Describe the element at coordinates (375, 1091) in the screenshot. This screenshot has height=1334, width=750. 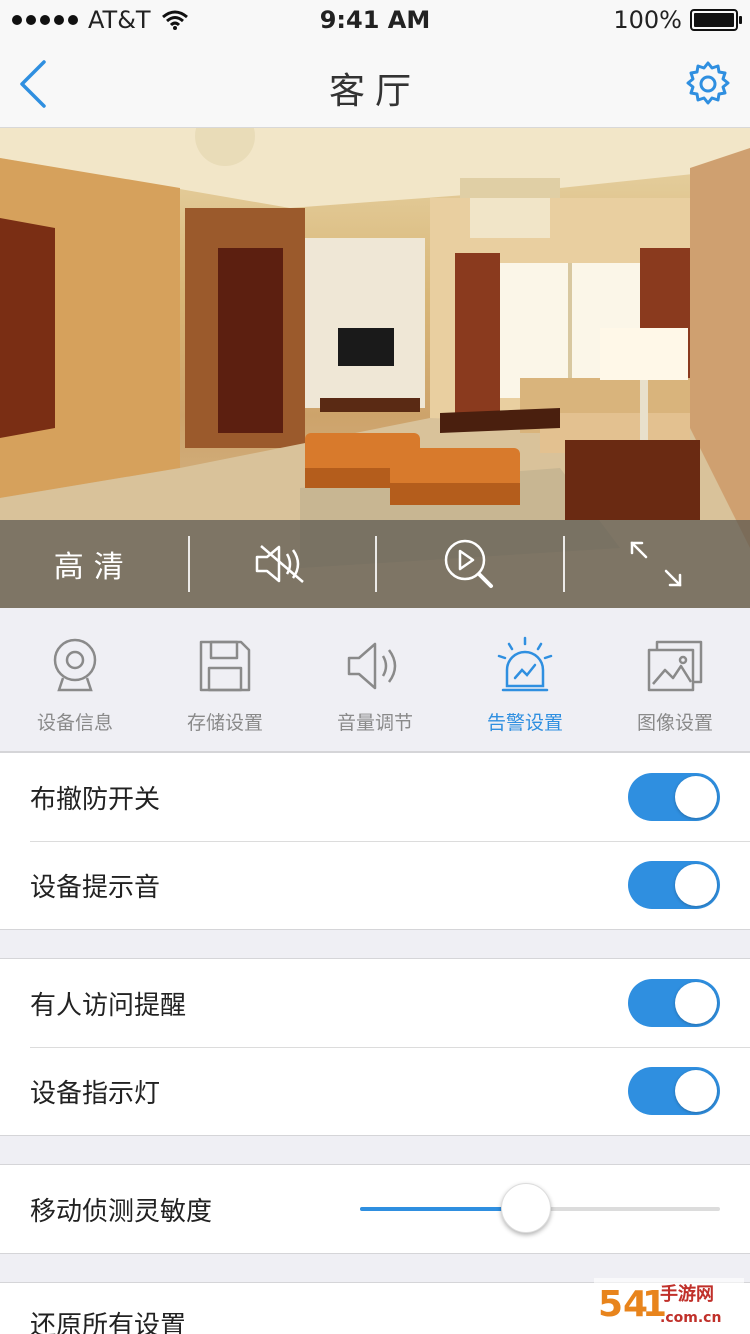
I see `setting-row-indicator-light: 设备指示灯` at that location.